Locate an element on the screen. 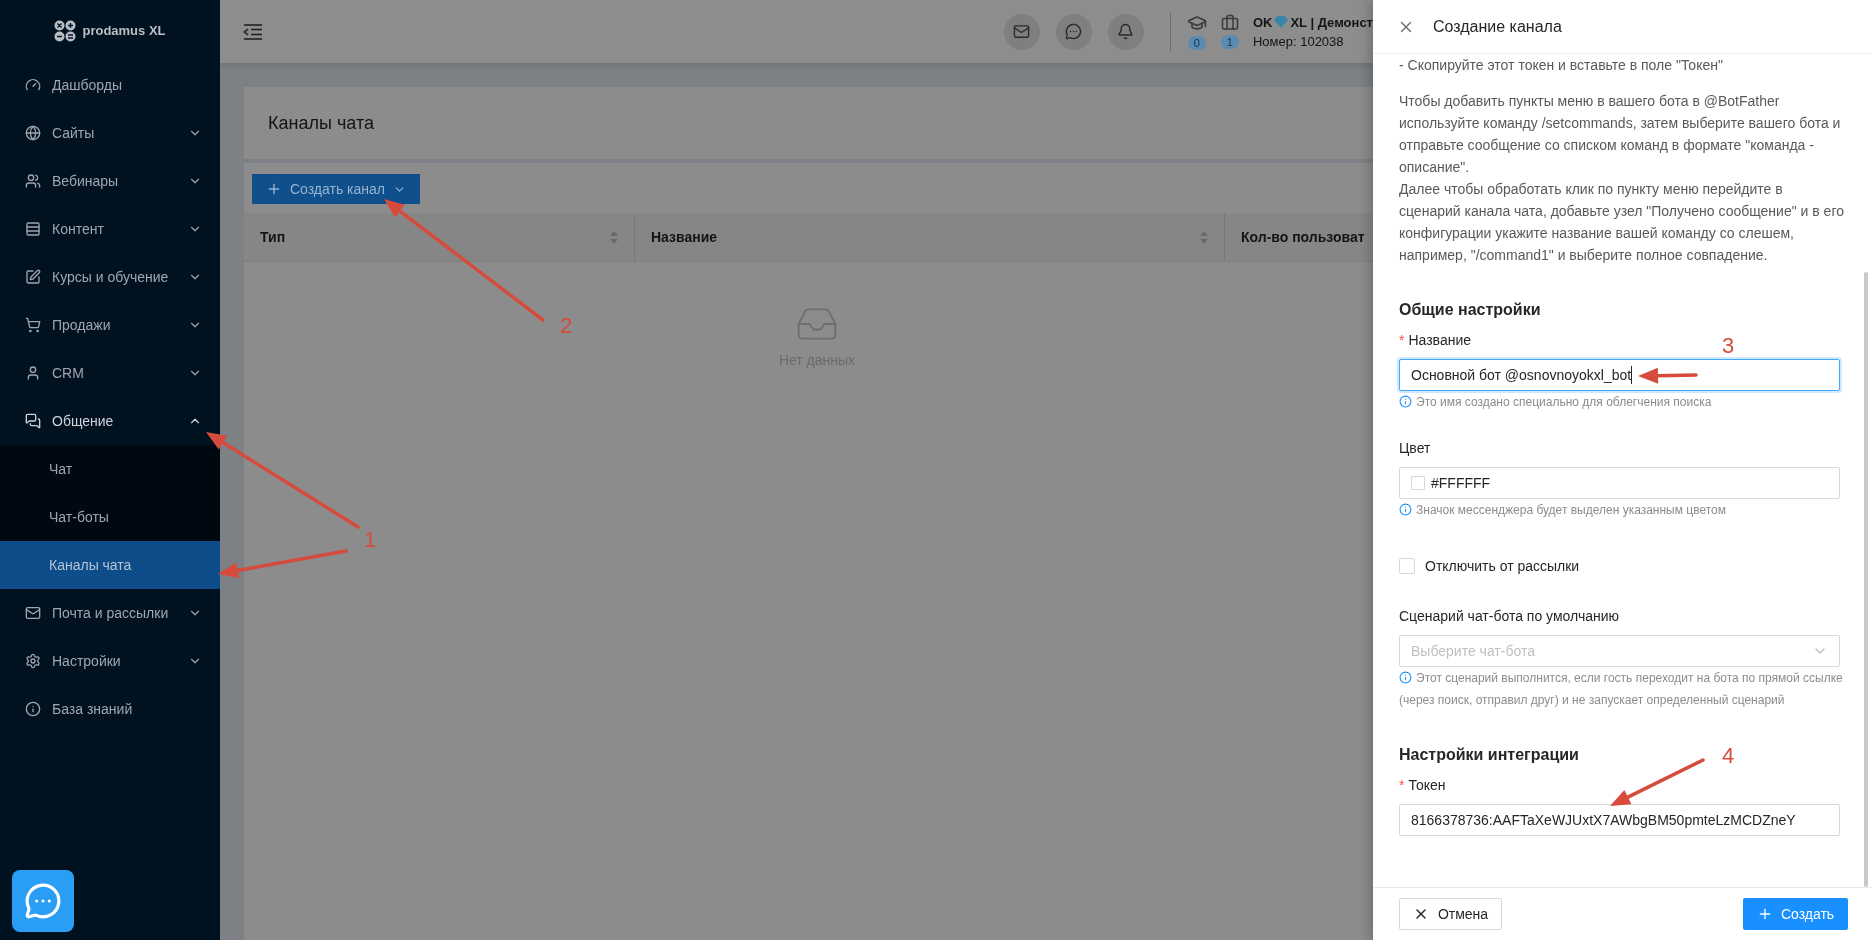 The width and height of the screenshot is (1872, 940). cancel-button: Отмена is located at coordinates (1450, 914).